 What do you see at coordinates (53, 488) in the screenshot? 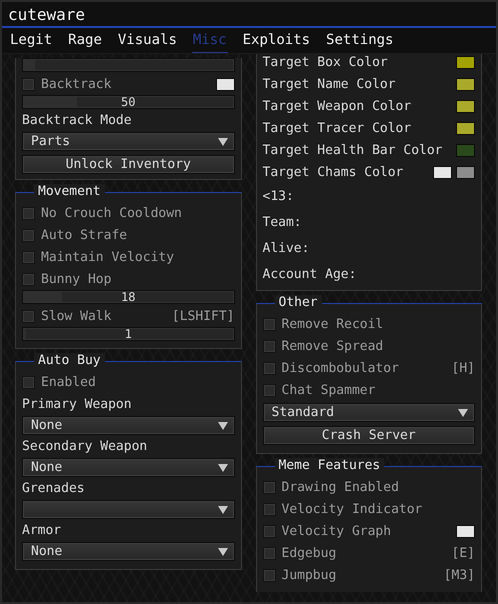
I see `setting-label: Grenades` at bounding box center [53, 488].